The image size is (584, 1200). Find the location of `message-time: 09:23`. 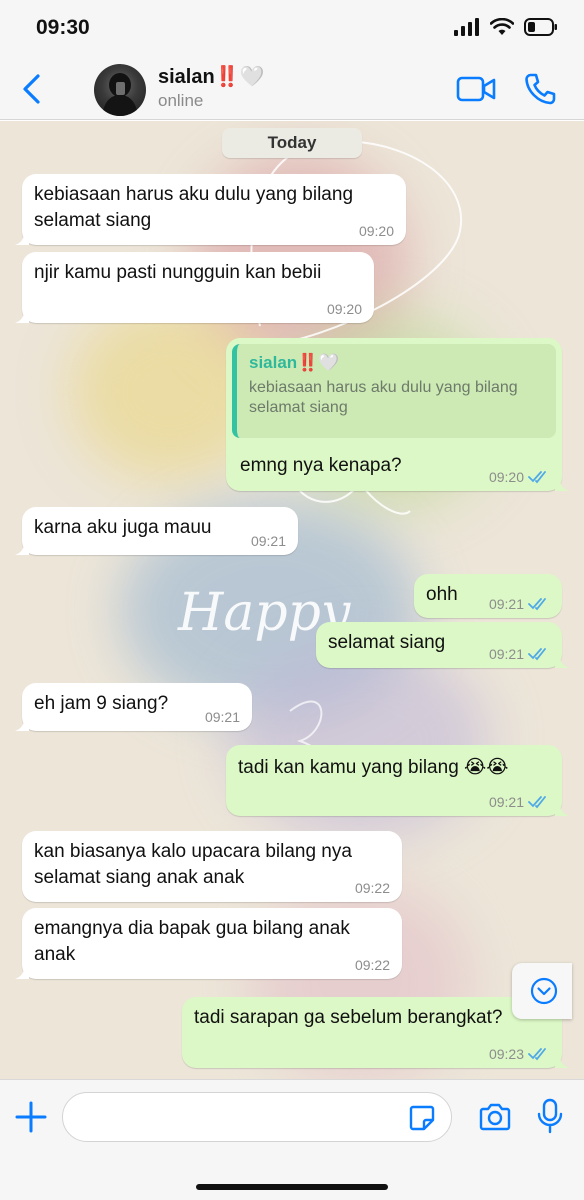

message-time: 09:23 is located at coordinates (506, 1054).